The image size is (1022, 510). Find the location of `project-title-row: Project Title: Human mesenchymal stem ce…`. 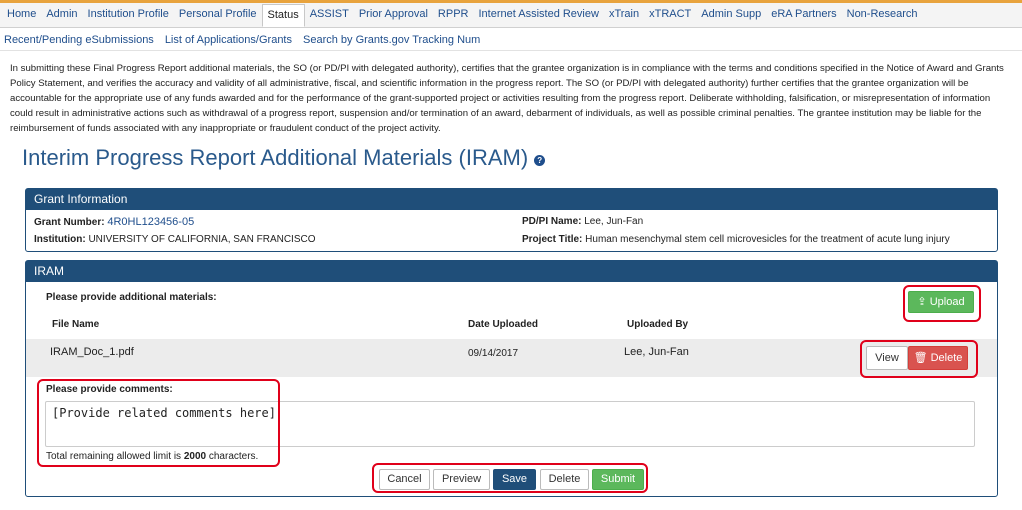

project-title-row: Project Title: Human mesenchymal stem ce… is located at coordinates (736, 239).